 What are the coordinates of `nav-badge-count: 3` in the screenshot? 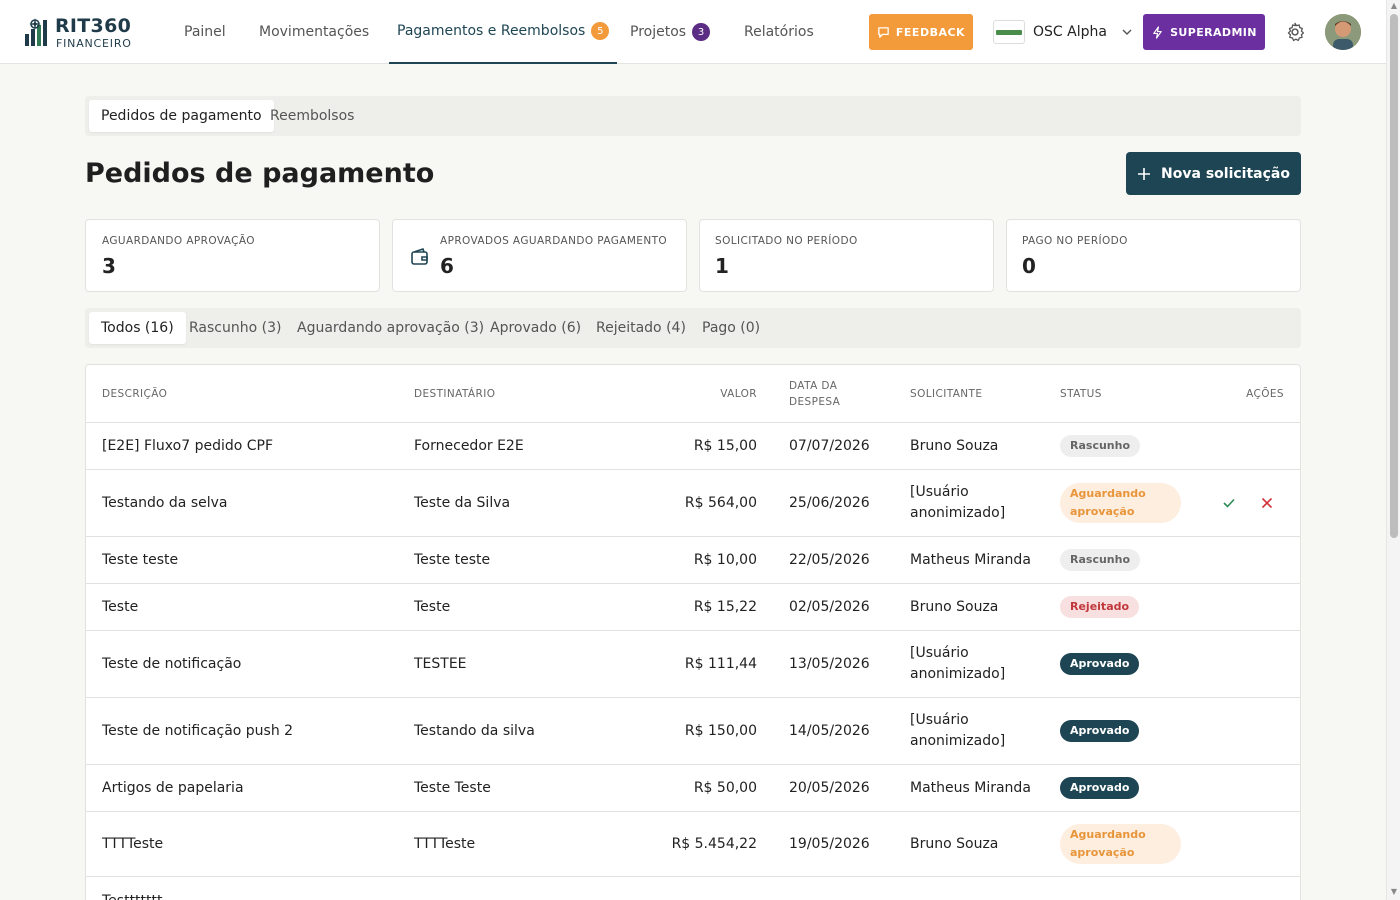 It's located at (701, 32).